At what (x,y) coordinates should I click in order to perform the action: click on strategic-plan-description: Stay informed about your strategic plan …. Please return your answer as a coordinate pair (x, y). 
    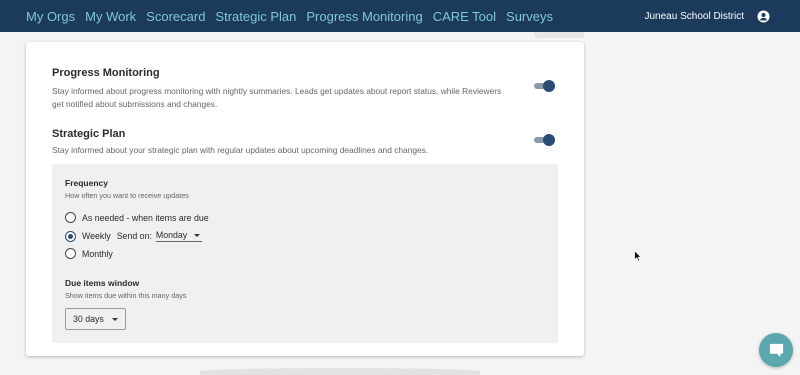
    Looking at the image, I should click on (240, 150).